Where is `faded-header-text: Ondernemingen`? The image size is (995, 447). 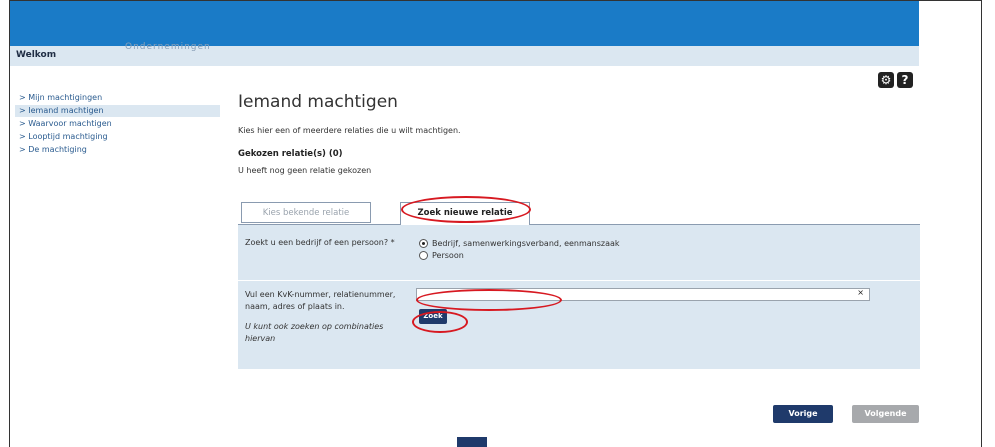
faded-header-text: Ondernemingen is located at coordinates (168, 47).